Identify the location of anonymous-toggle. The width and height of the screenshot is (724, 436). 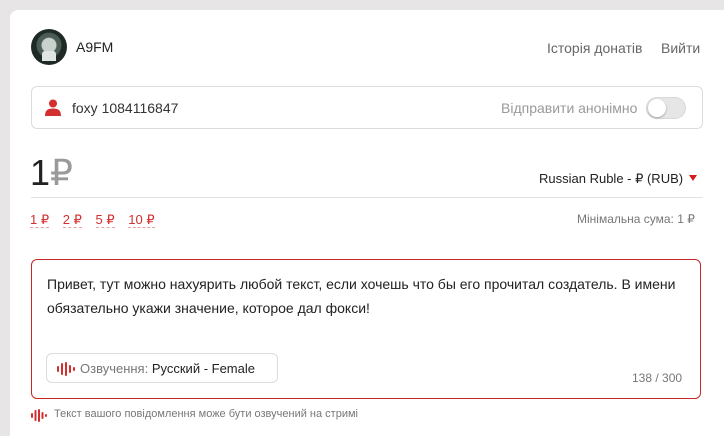
(666, 108).